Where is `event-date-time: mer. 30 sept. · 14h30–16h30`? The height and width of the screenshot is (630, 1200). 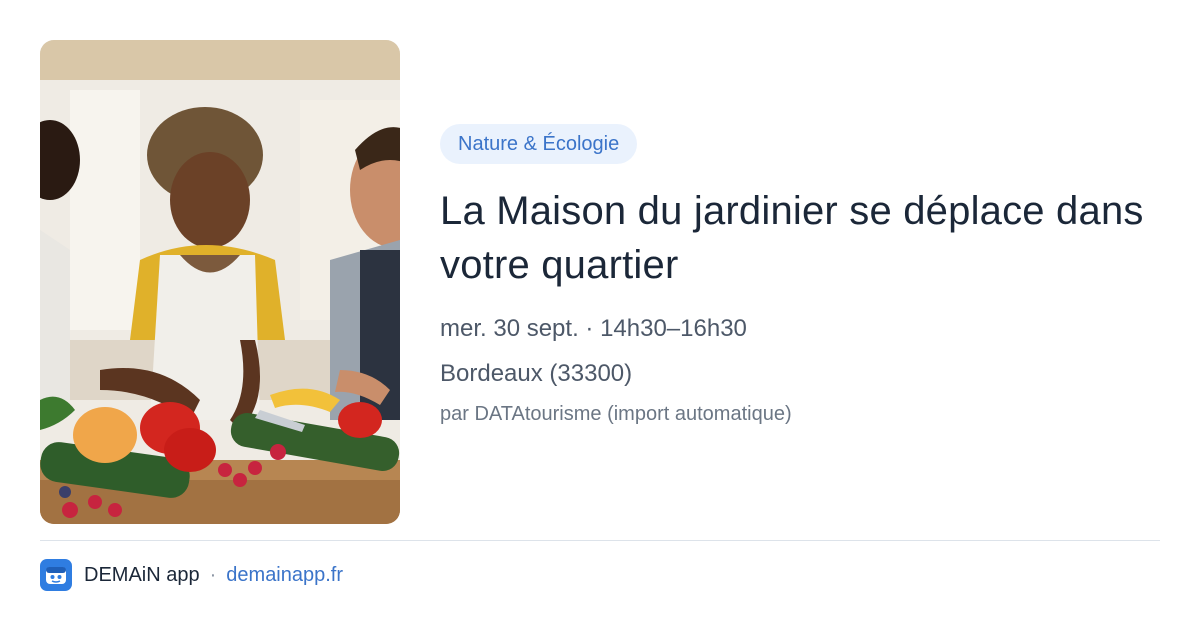 event-date-time: mer. 30 sept. · 14h30–16h30 is located at coordinates (593, 328).